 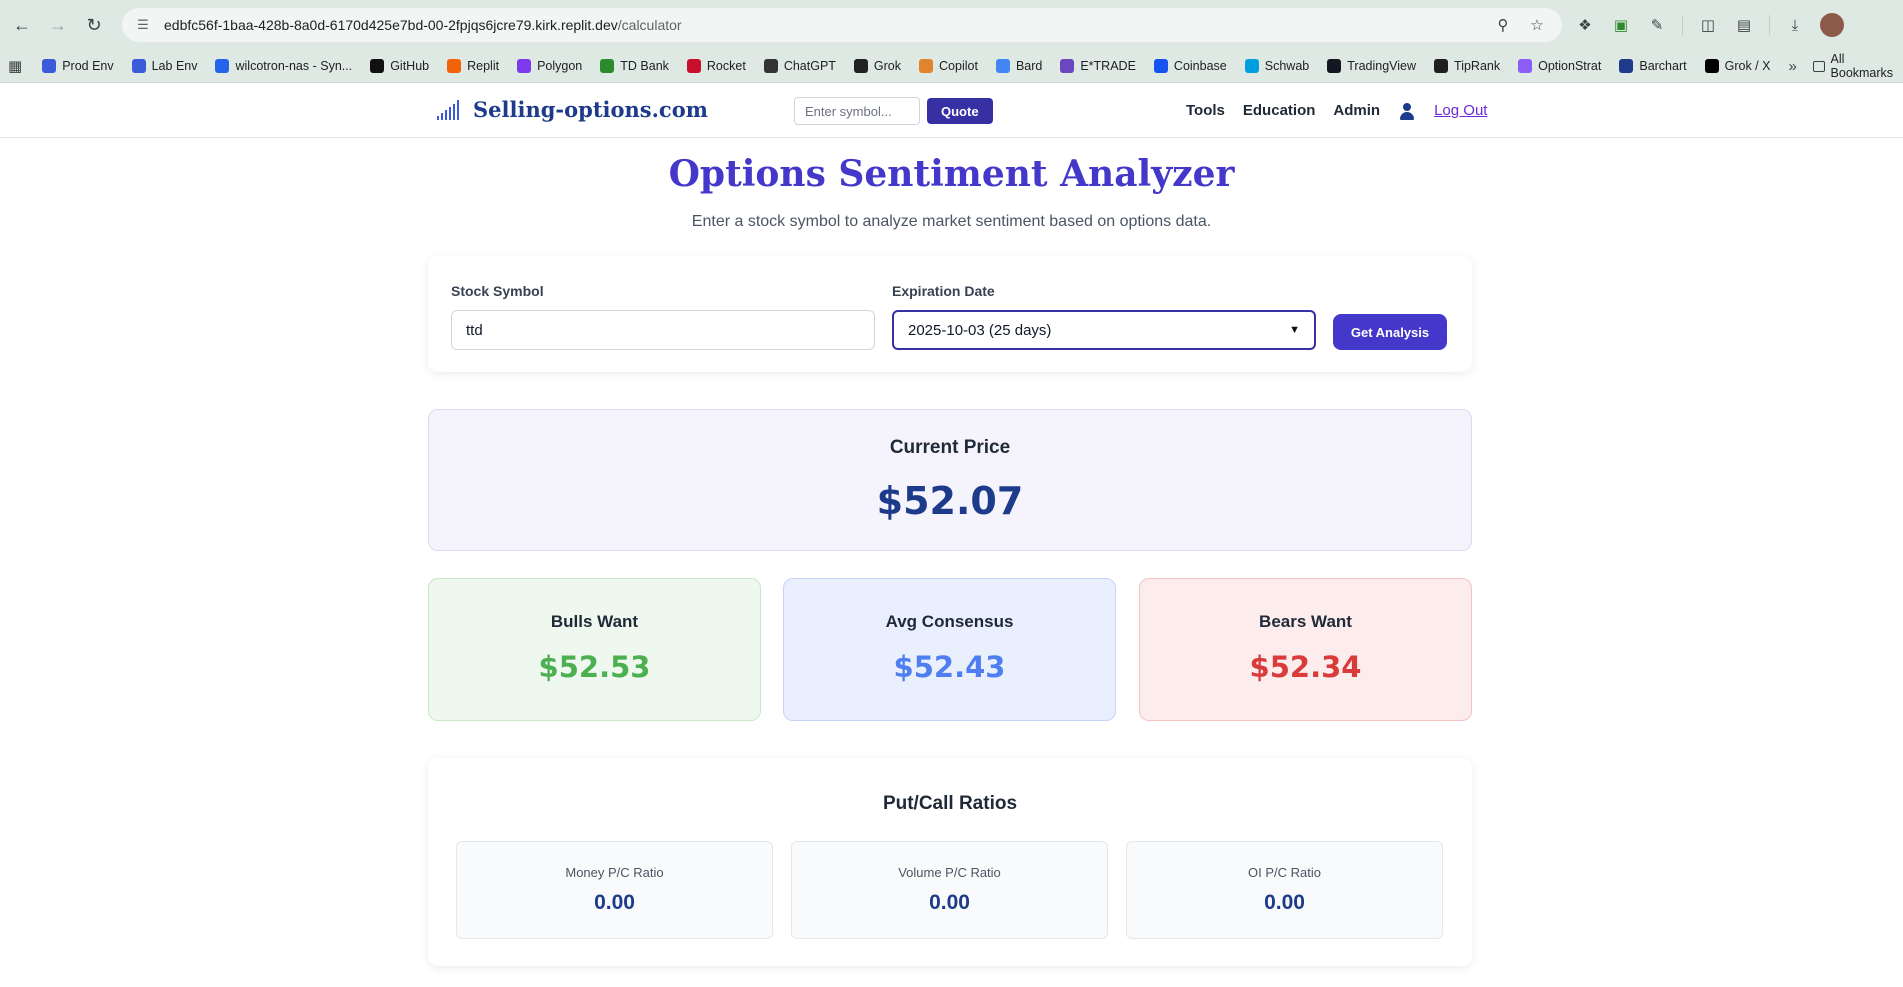 I want to click on oi-pc-ratio-label: OI P/C Ratio, so click(x=1284, y=872).